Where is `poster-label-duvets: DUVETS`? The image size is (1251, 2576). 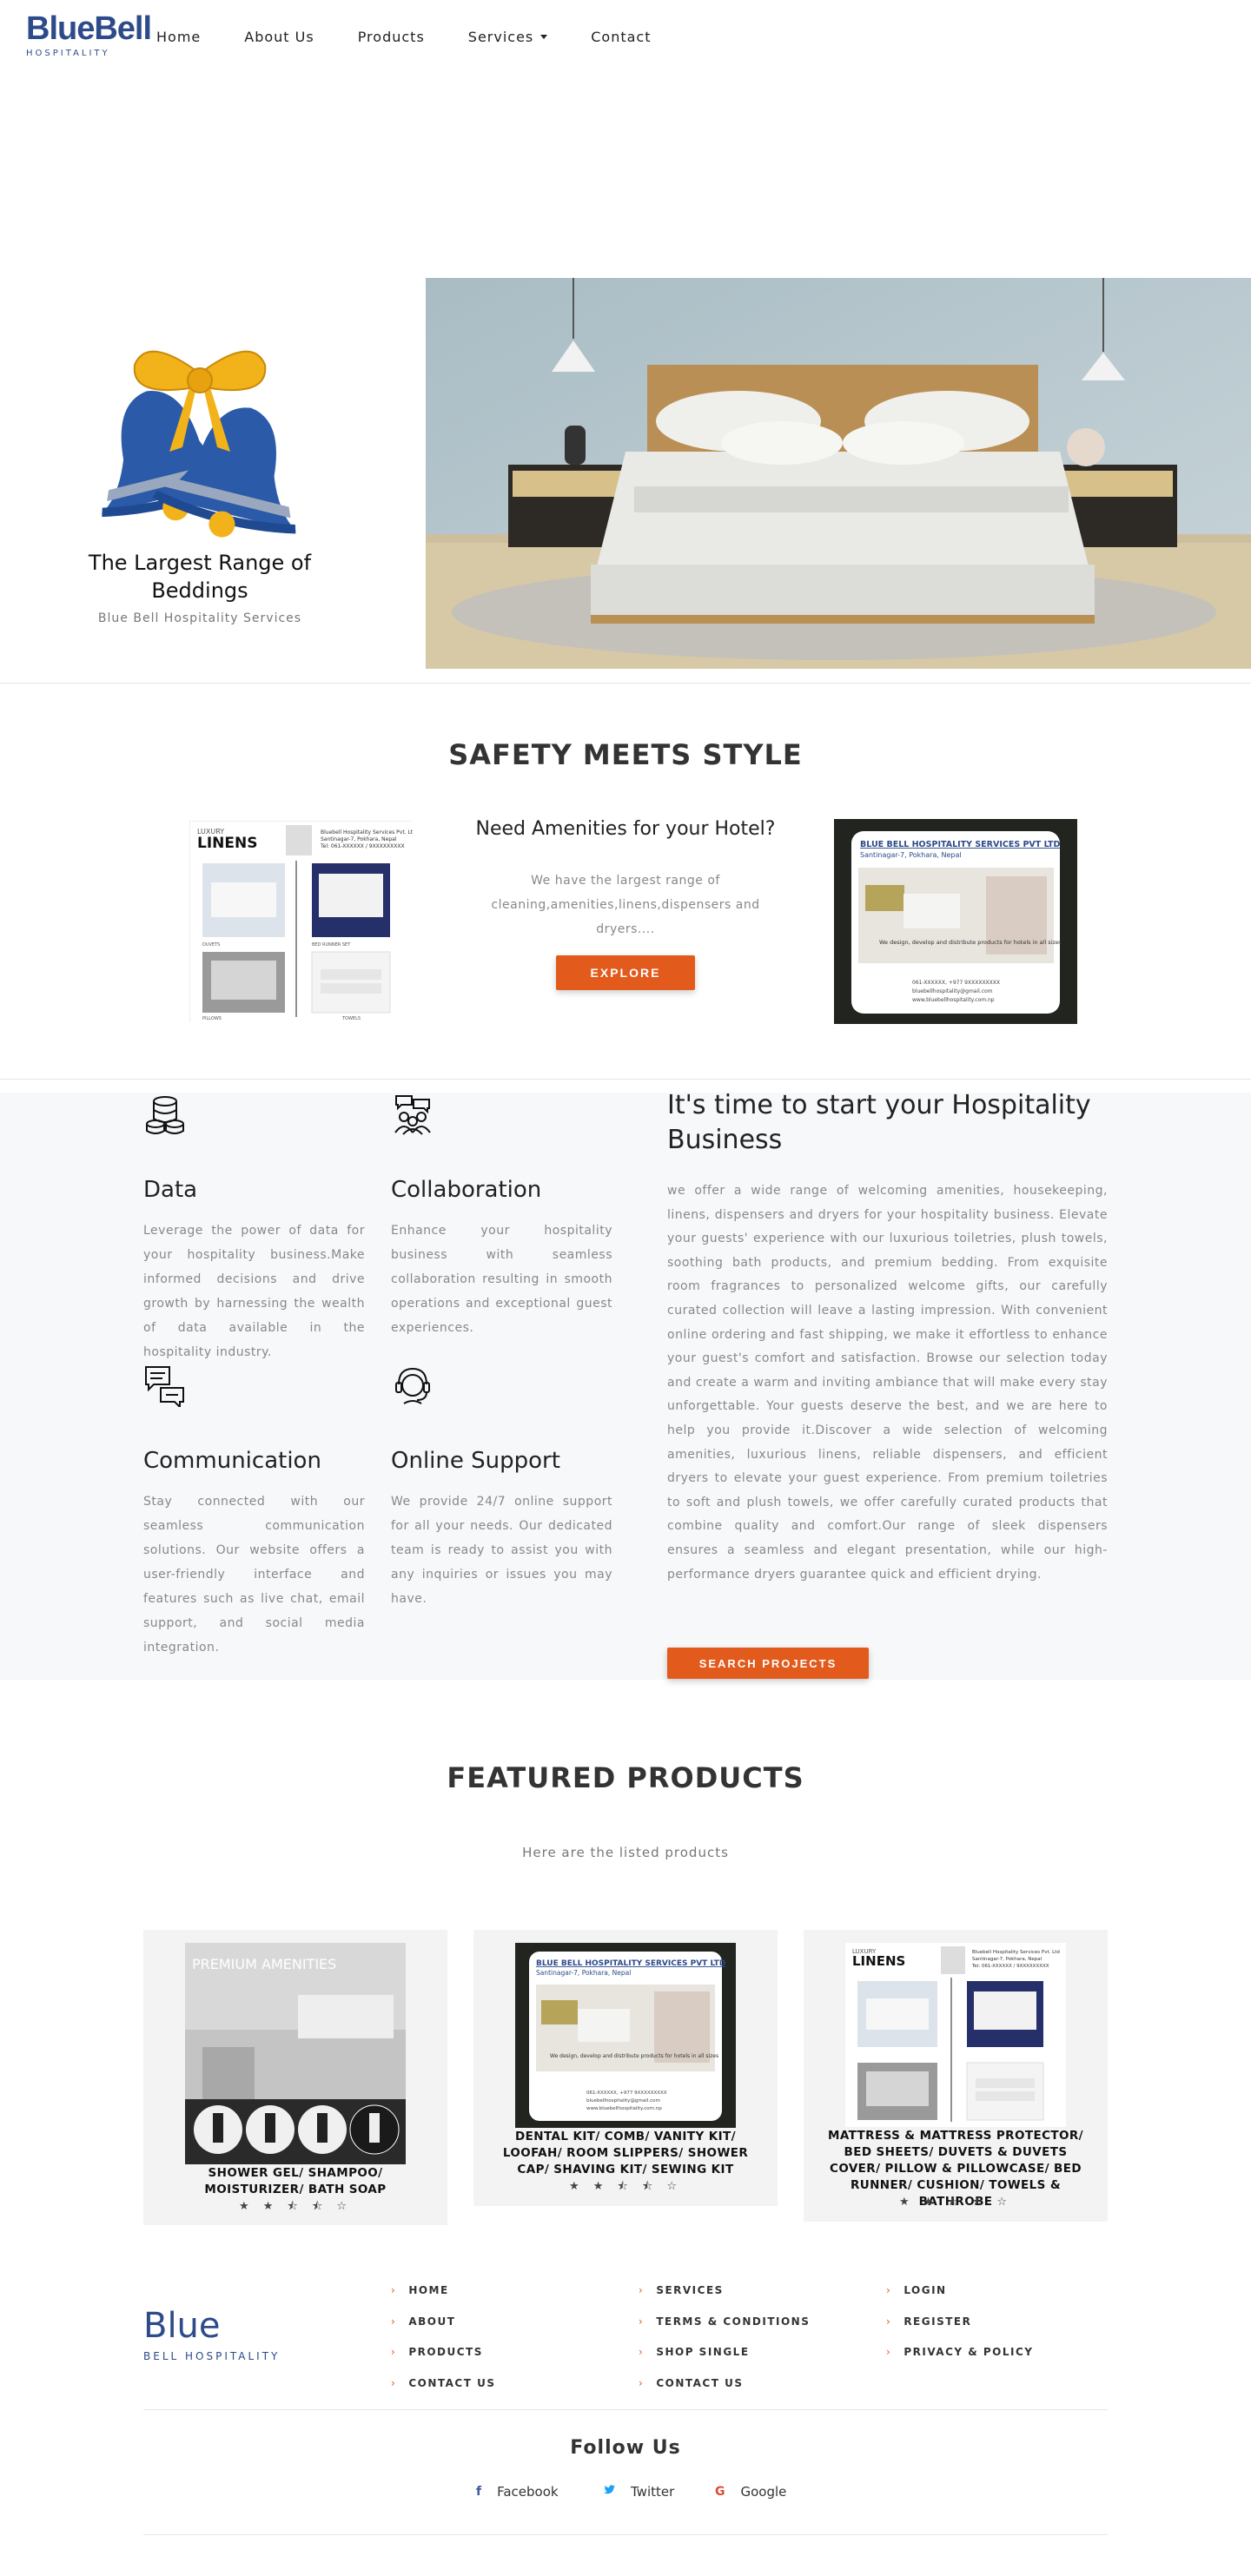 poster-label-duvets: DUVETS is located at coordinates (211, 945).